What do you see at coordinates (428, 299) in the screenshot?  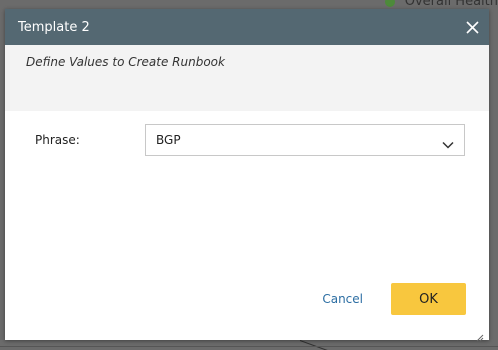 I see `ok-button: OK` at bounding box center [428, 299].